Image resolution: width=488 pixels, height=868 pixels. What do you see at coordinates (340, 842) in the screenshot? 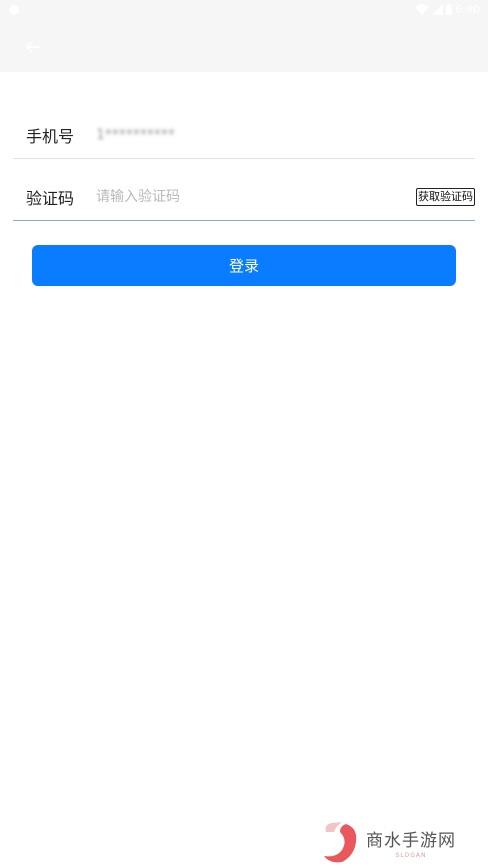
I see `watermark-logo-icon` at bounding box center [340, 842].